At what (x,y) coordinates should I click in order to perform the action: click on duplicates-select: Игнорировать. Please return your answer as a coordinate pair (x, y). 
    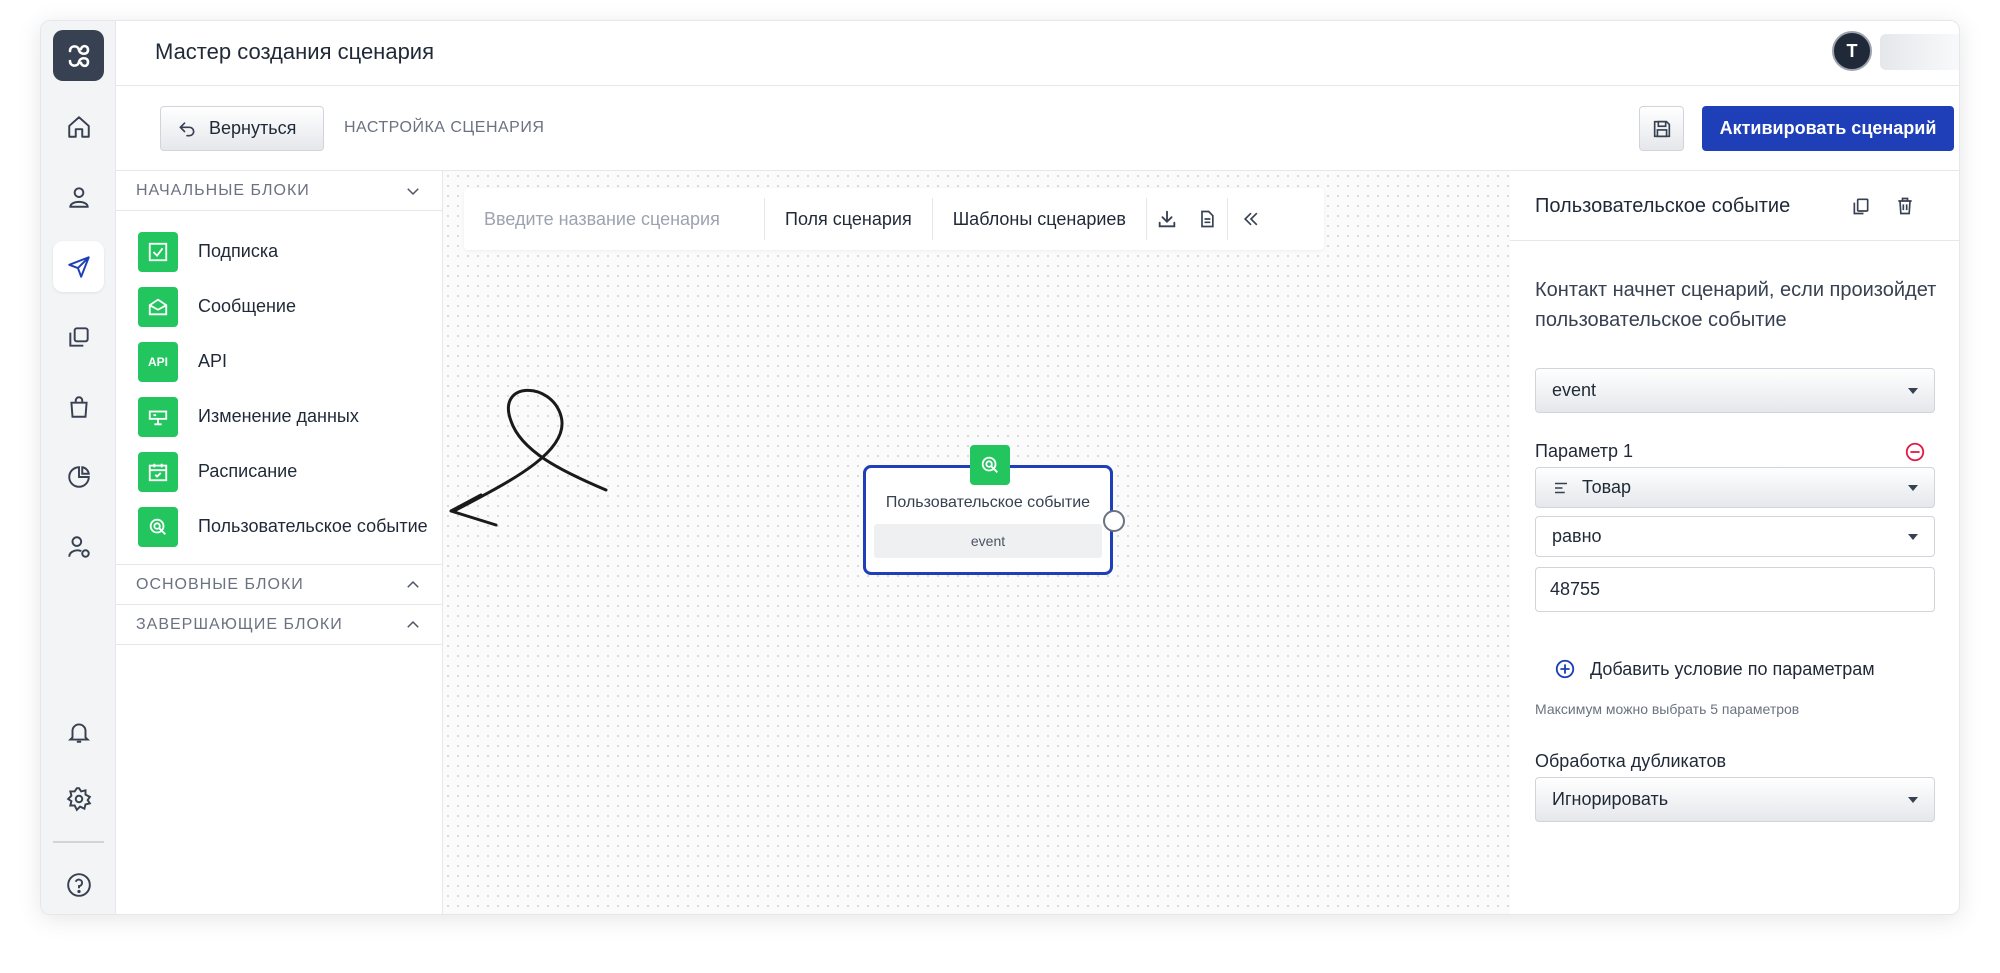
    Looking at the image, I should click on (1735, 799).